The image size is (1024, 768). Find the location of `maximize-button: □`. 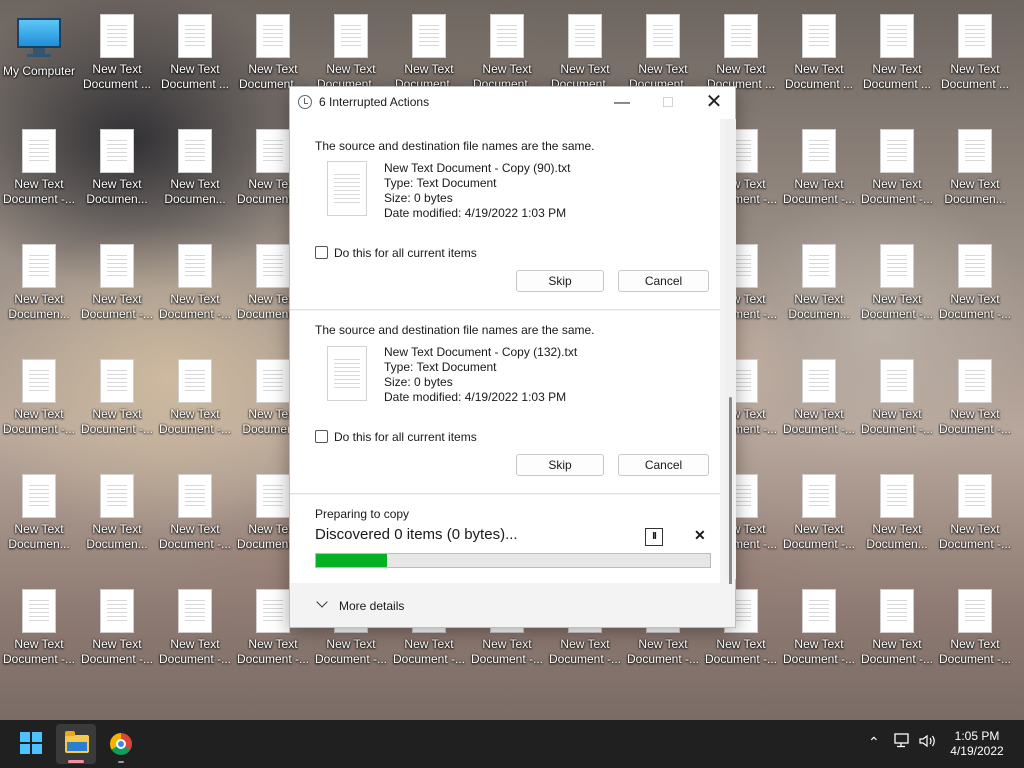

maximize-button: □ is located at coordinates (668, 103).